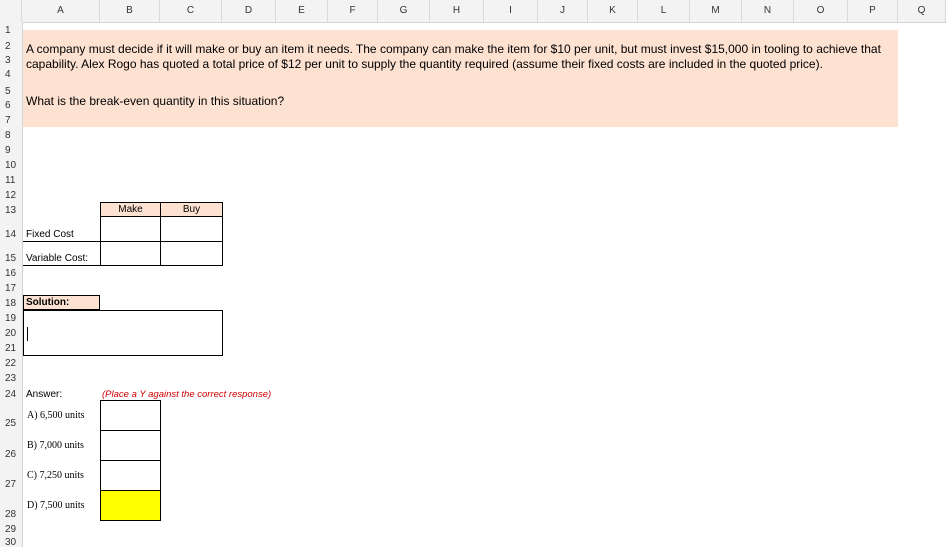 Image resolution: width=946 pixels, height=548 pixels. Describe the element at coordinates (8, 363) in the screenshot. I see `row-header-22: 22` at that location.